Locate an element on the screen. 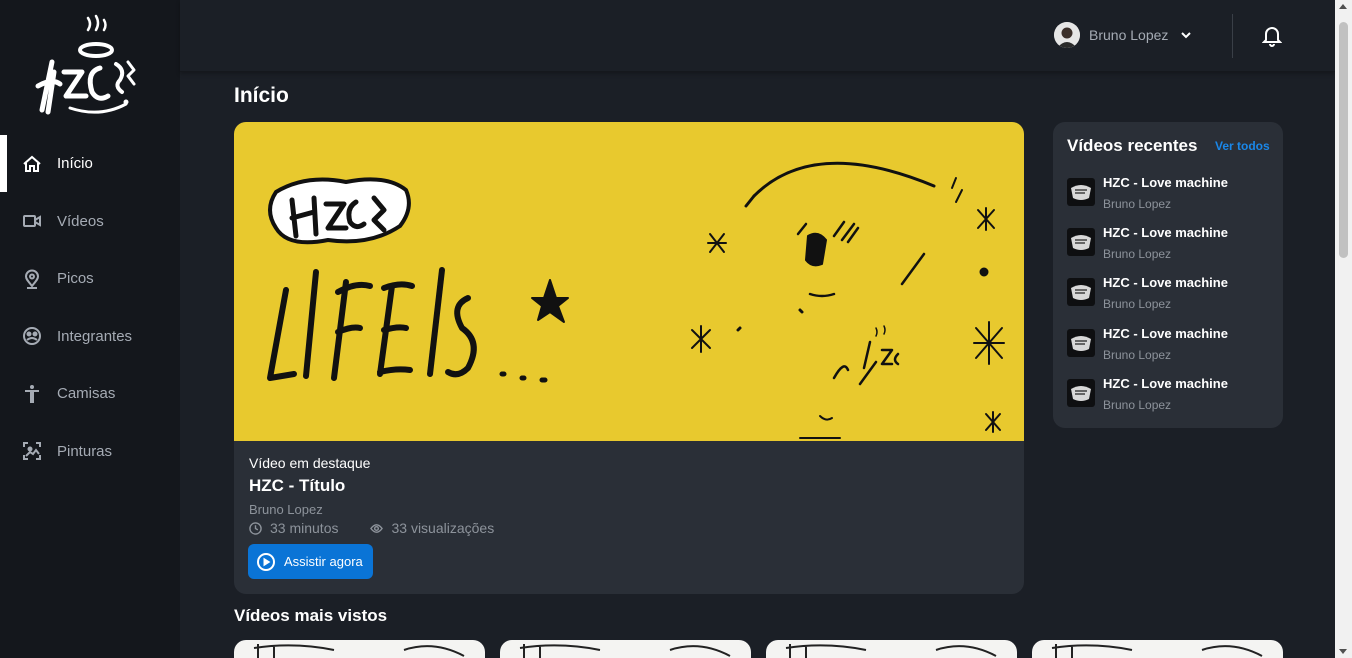 The height and width of the screenshot is (658, 1352). top-bar: Bruno Lopez is located at coordinates (757, 36).